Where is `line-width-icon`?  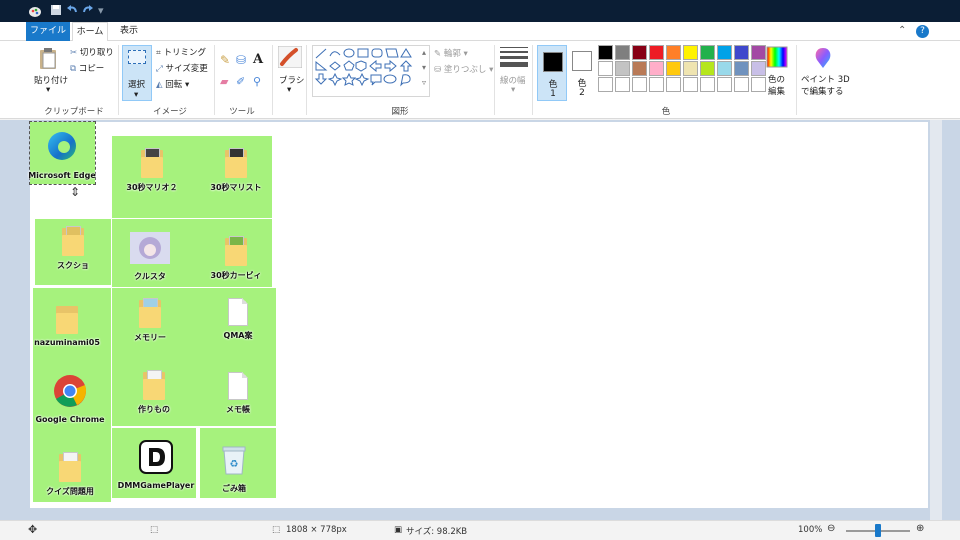 line-width-icon is located at coordinates (514, 58).